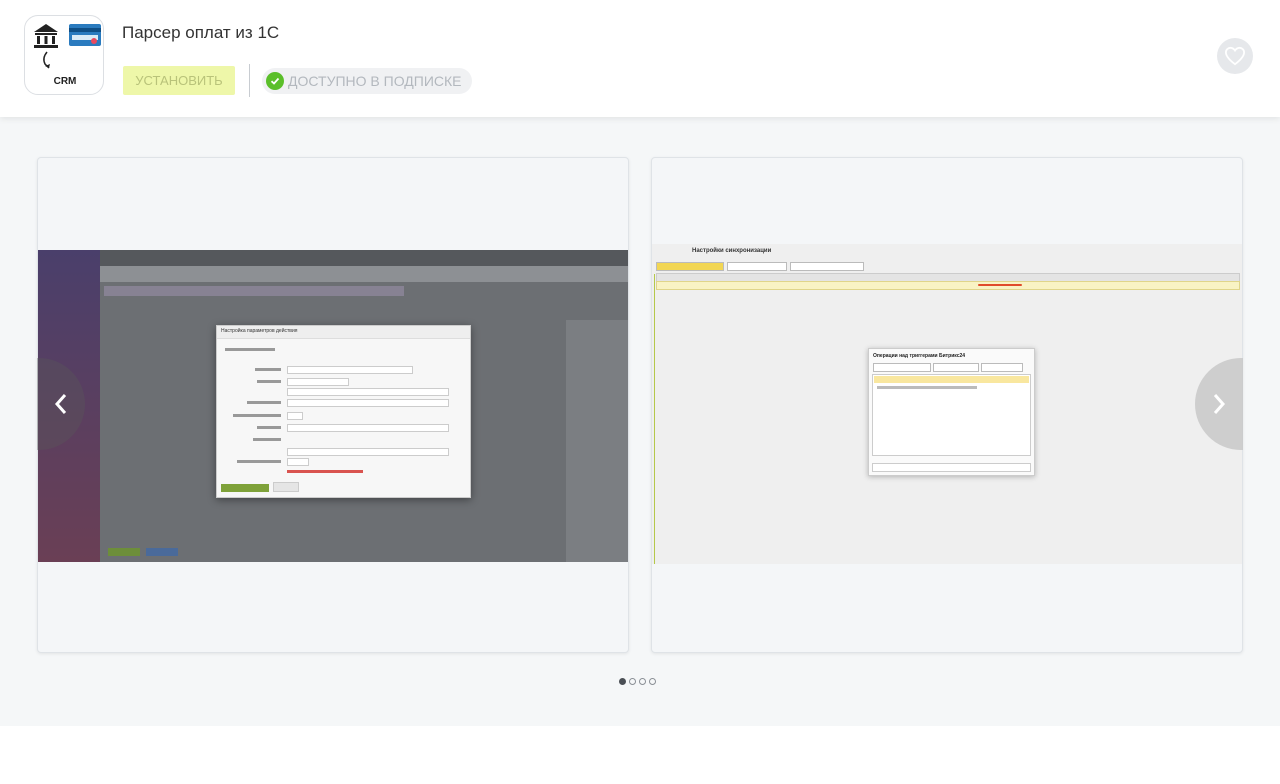  Describe the element at coordinates (343, 332) in the screenshot. I see `dialog-title: Настройка параметров действия` at that location.